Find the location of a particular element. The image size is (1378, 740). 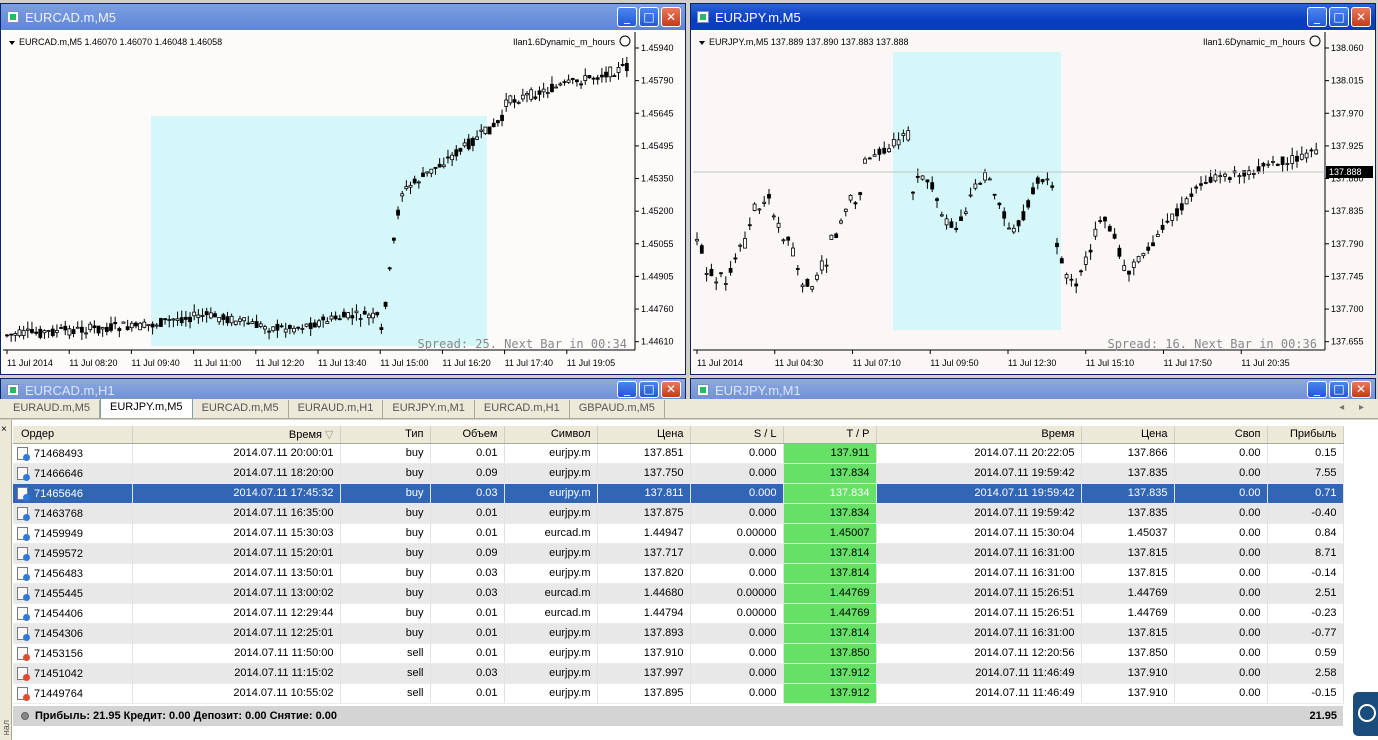

column-header-swap: Своп is located at coordinates (1221, 435).